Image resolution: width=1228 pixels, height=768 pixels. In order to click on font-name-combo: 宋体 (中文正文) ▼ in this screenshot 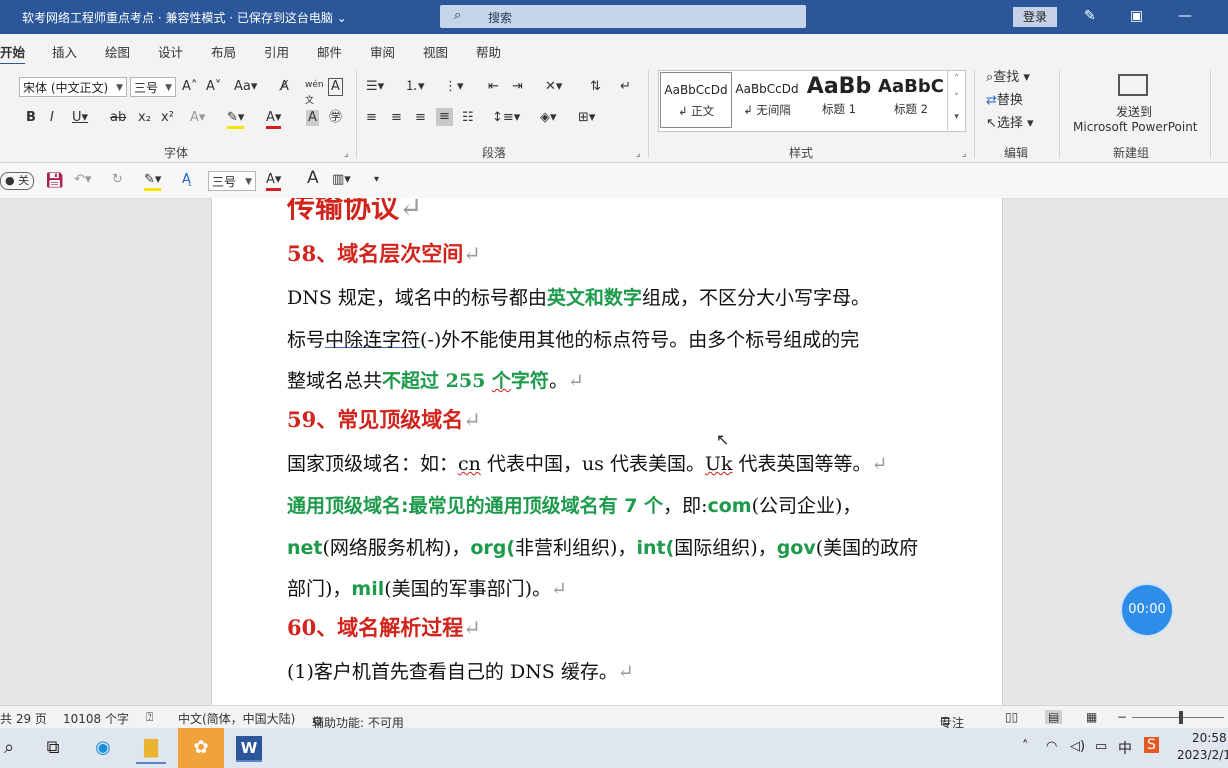, I will do `click(73, 87)`.